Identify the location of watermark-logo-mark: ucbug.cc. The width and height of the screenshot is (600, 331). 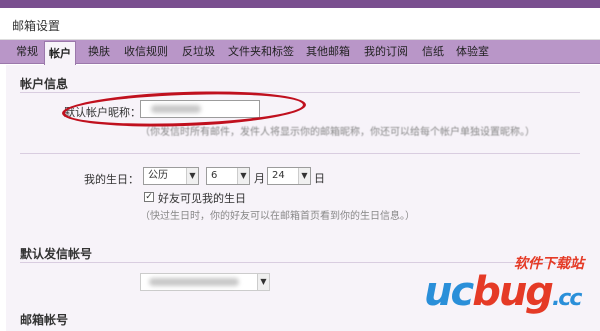
(503, 292).